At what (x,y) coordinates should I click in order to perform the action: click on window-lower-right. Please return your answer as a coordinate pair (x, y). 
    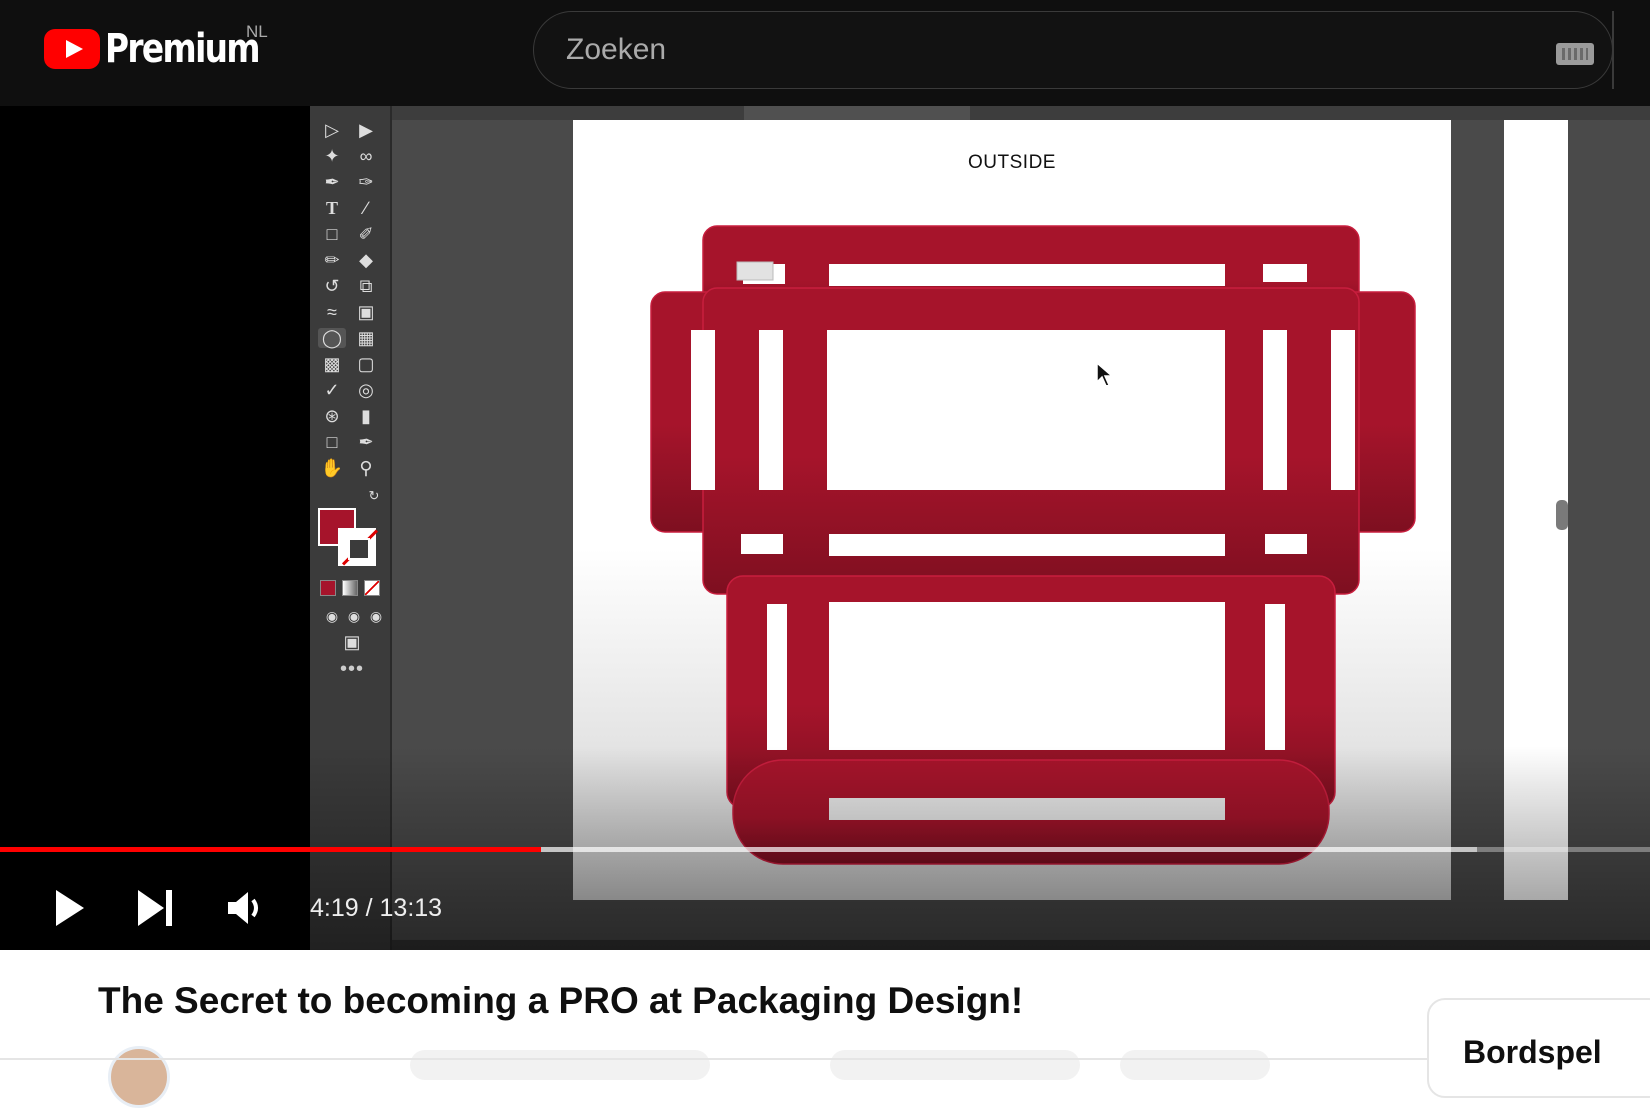
    Looking at the image, I should click on (1275, 677).